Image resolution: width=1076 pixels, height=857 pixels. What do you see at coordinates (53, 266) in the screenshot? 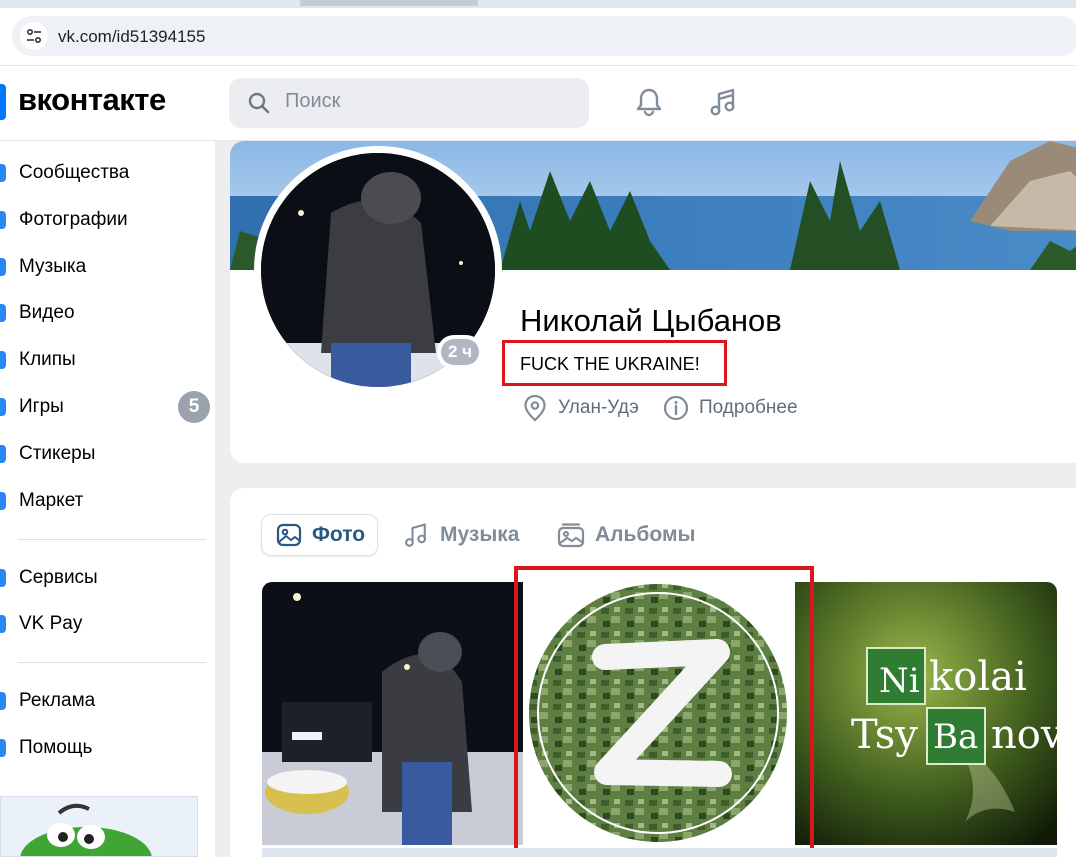
I see `sidebar-item-label: Музыка` at bounding box center [53, 266].